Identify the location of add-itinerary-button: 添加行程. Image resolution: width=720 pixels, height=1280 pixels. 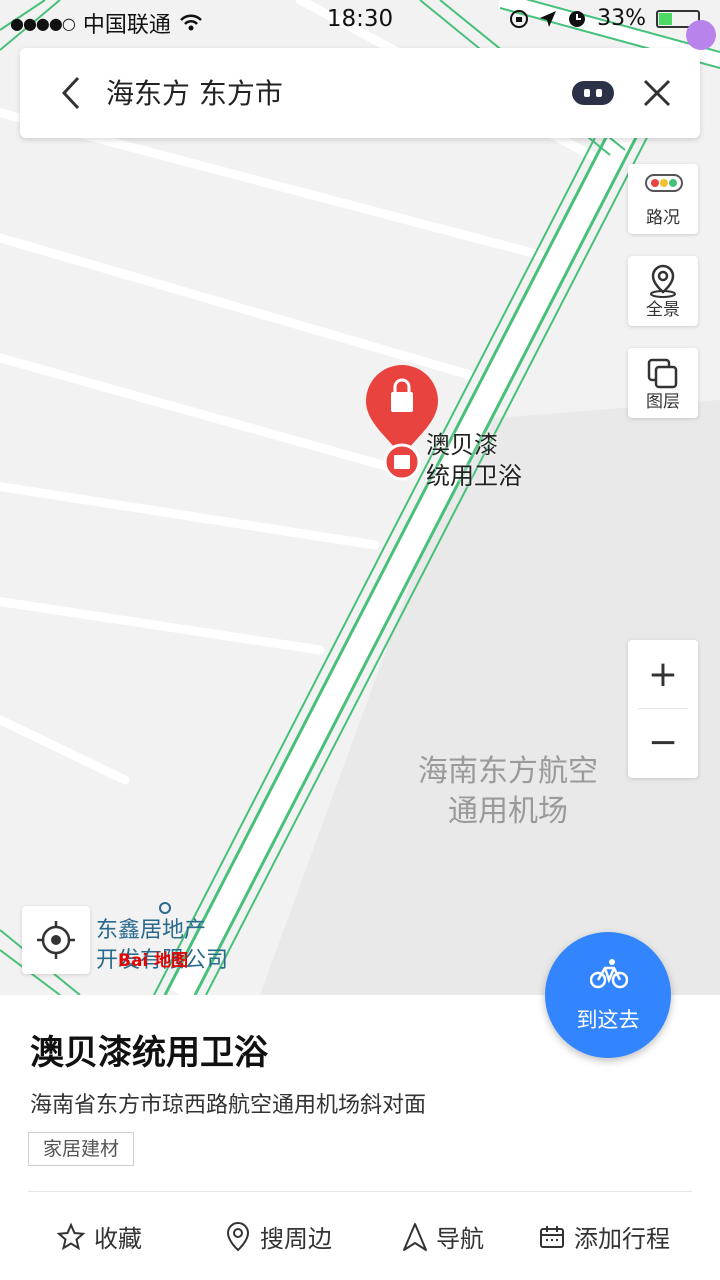
(604, 1236).